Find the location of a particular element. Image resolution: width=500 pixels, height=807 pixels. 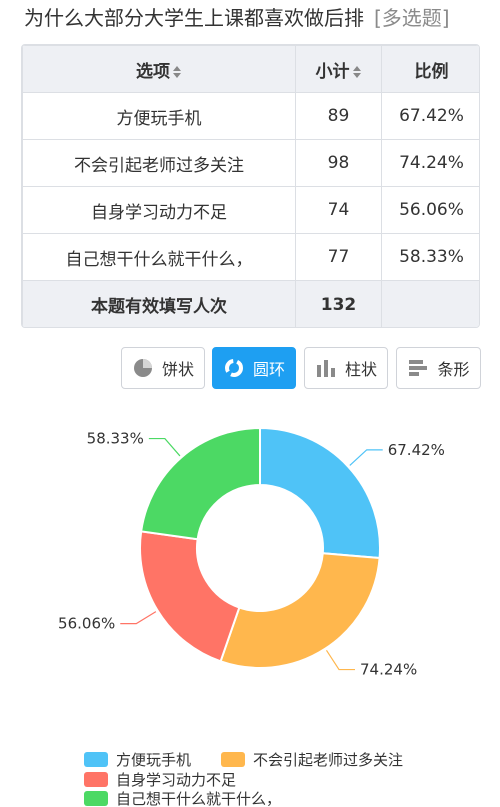

count-cell: 74 is located at coordinates (338, 210).